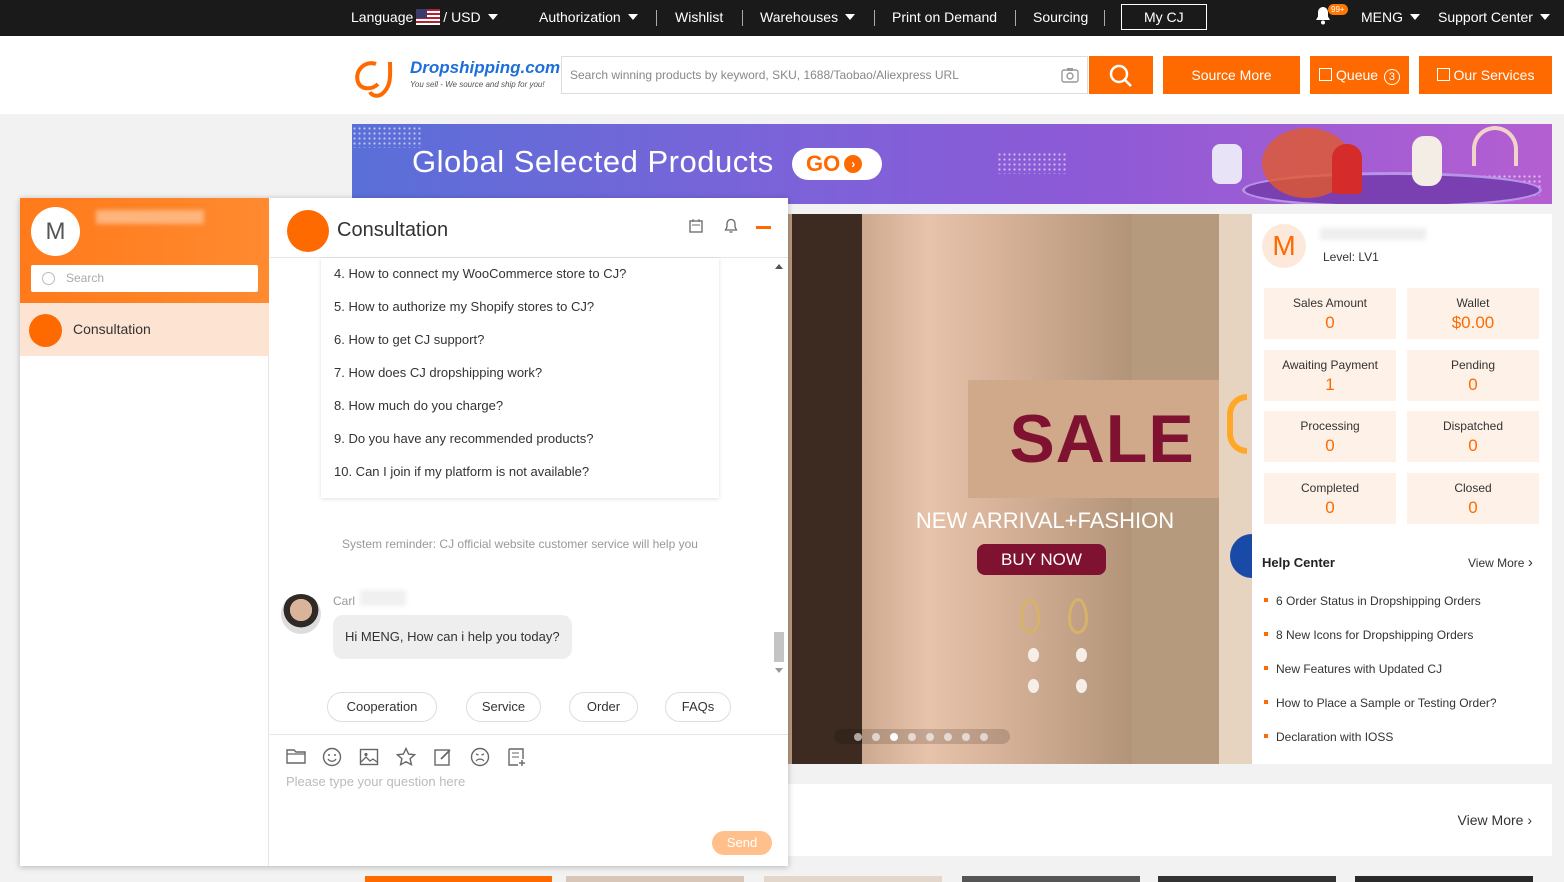 The width and height of the screenshot is (1564, 882). I want to click on search-button, so click(1121, 75).